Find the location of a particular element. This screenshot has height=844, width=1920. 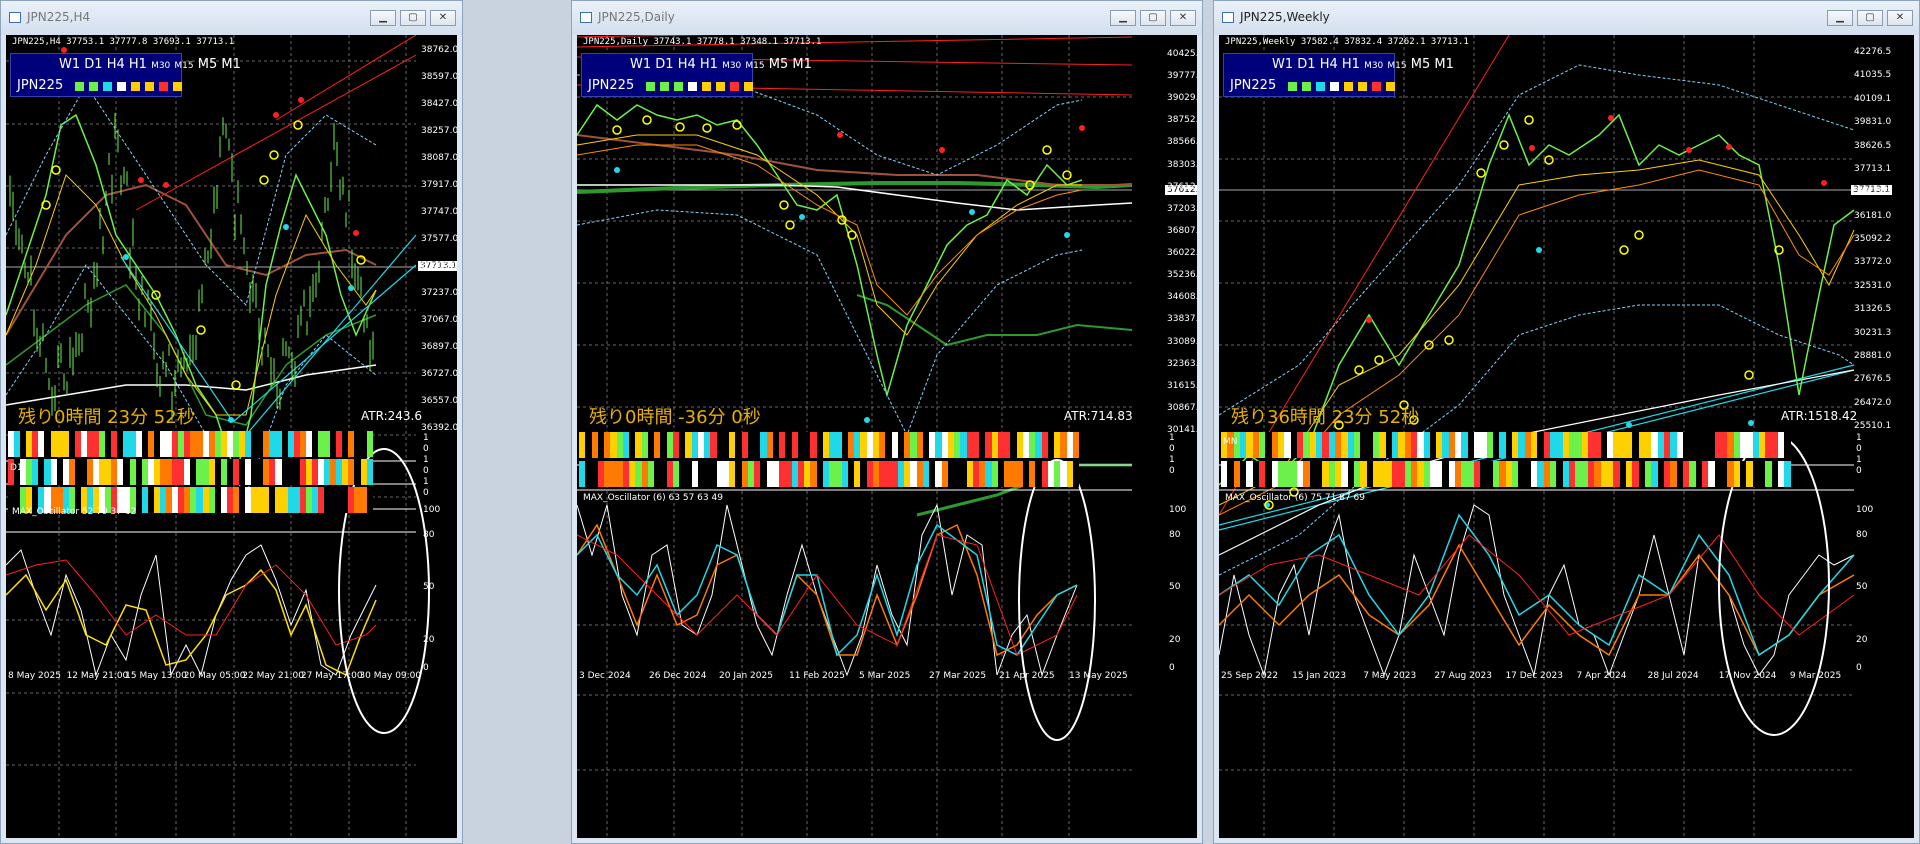

time-label: 20 Jan 2025 is located at coordinates (746, 676).